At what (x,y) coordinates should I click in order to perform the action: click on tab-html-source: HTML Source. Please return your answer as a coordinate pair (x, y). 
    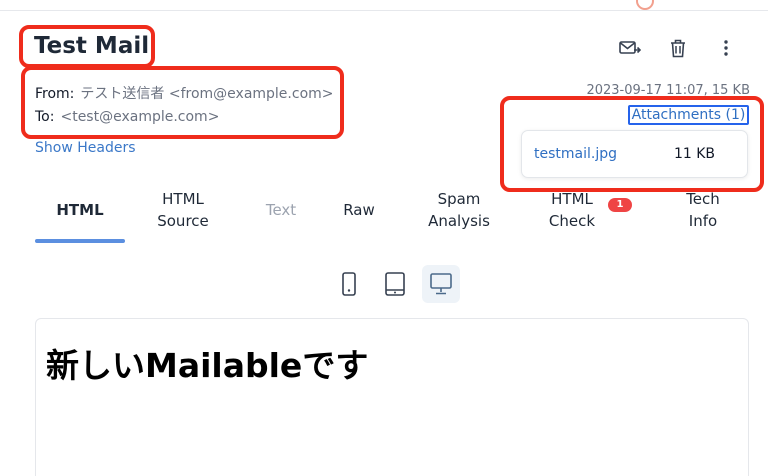
    Looking at the image, I should click on (183, 210).